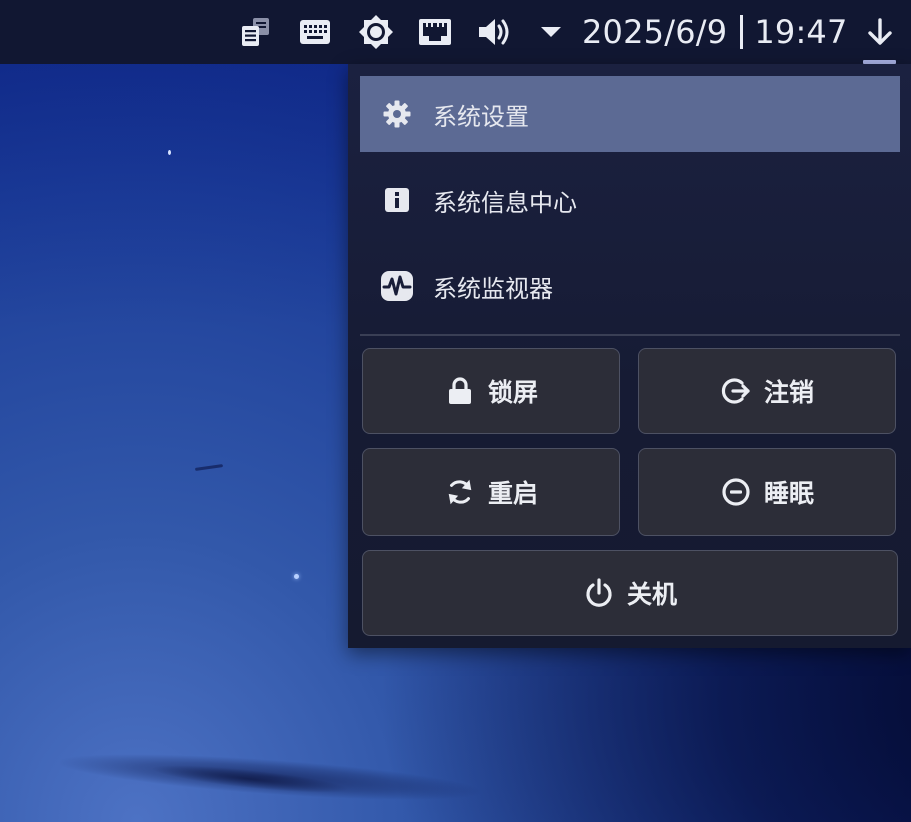 Image resolution: width=911 pixels, height=822 pixels. Describe the element at coordinates (397, 114) in the screenshot. I see `gear-icon` at that location.